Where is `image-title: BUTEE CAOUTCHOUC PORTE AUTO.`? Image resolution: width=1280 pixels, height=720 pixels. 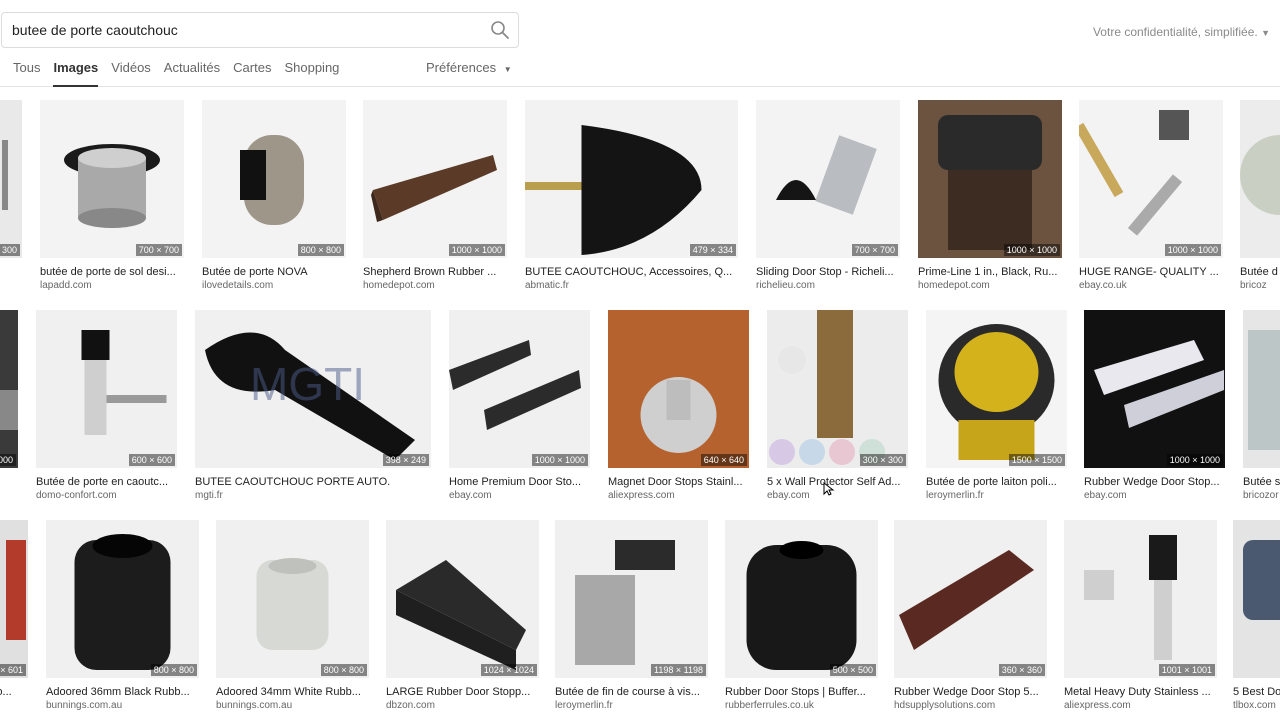
image-title: BUTEE CAOUTCHOUC PORTE AUTO. is located at coordinates (313, 482).